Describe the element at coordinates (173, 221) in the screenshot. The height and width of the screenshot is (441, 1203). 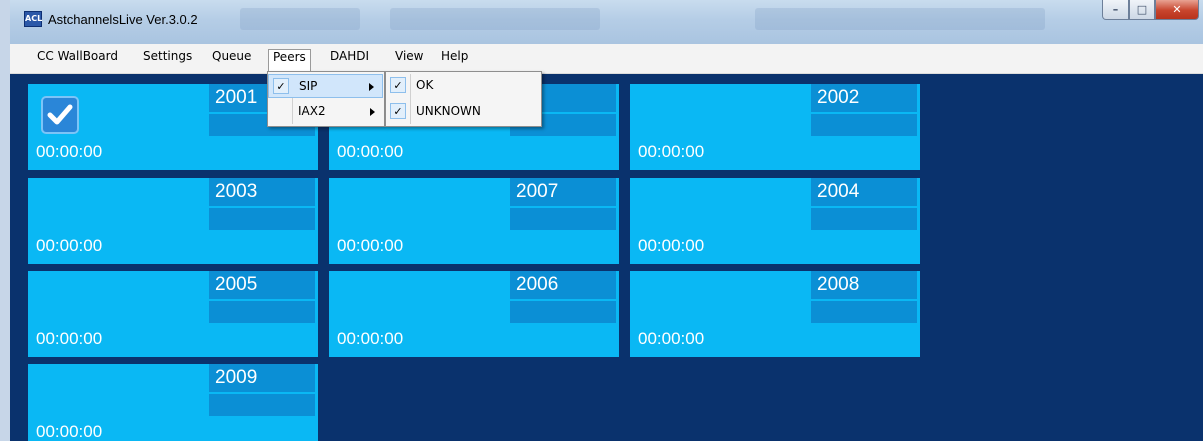
I see `extension-tile-2003: 2003 00:00:00` at that location.